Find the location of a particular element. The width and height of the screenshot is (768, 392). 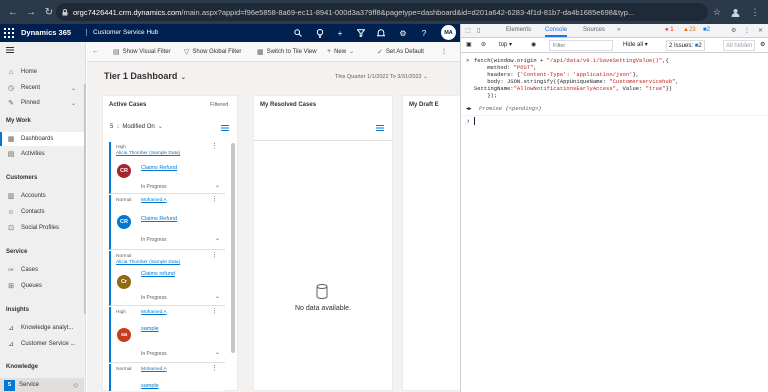

message-counter: ■2 is located at coordinates (706, 30).